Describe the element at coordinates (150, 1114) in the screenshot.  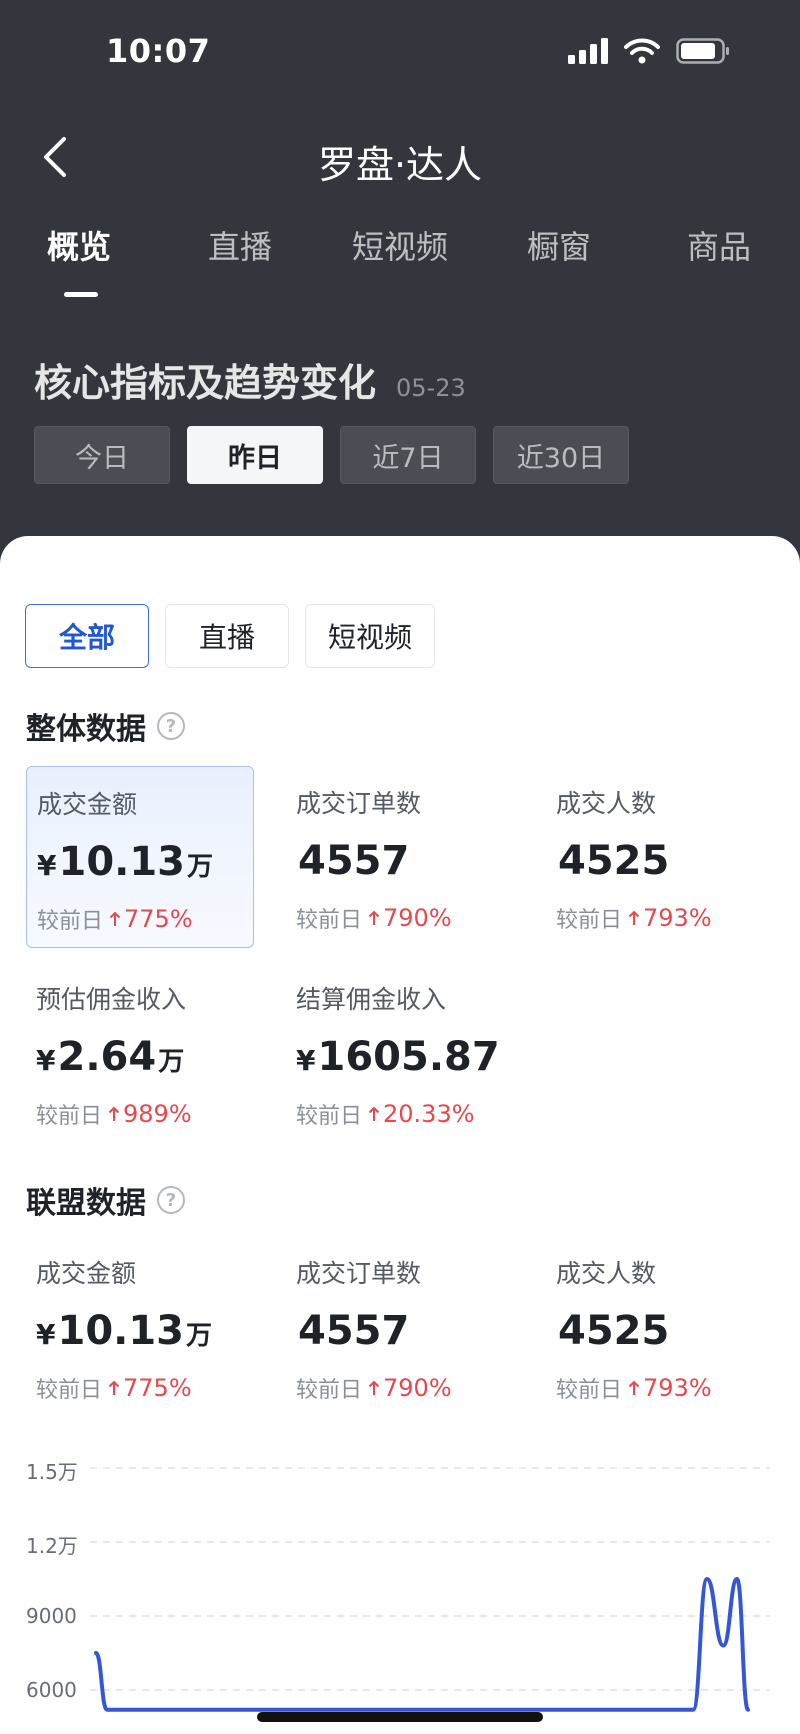
I see `change-up: 989%` at that location.